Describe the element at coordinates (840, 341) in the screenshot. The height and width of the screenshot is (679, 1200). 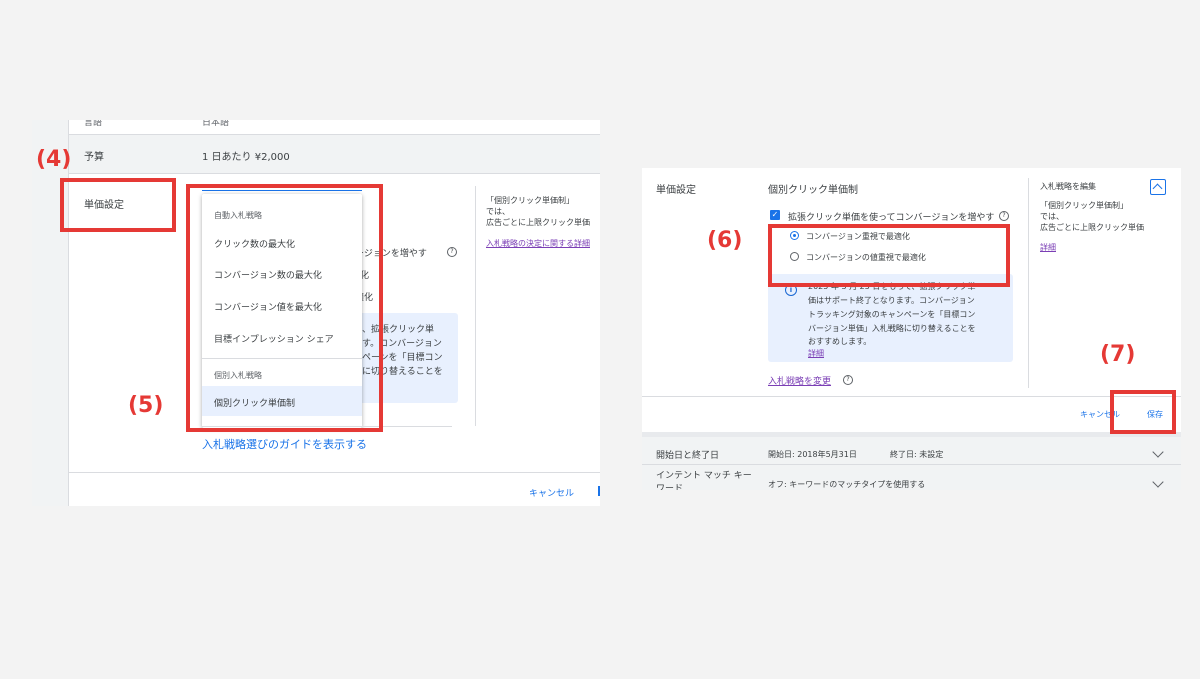
I see `info-line: おすすめします。` at that location.